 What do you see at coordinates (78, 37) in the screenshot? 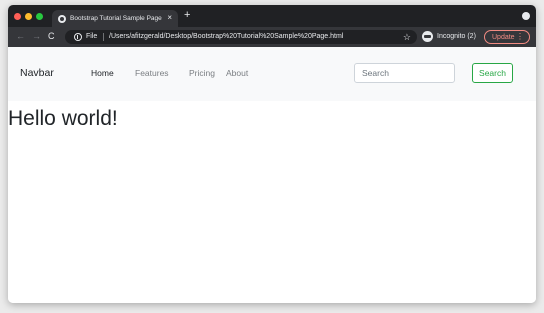
I see `info-icon` at bounding box center [78, 37].